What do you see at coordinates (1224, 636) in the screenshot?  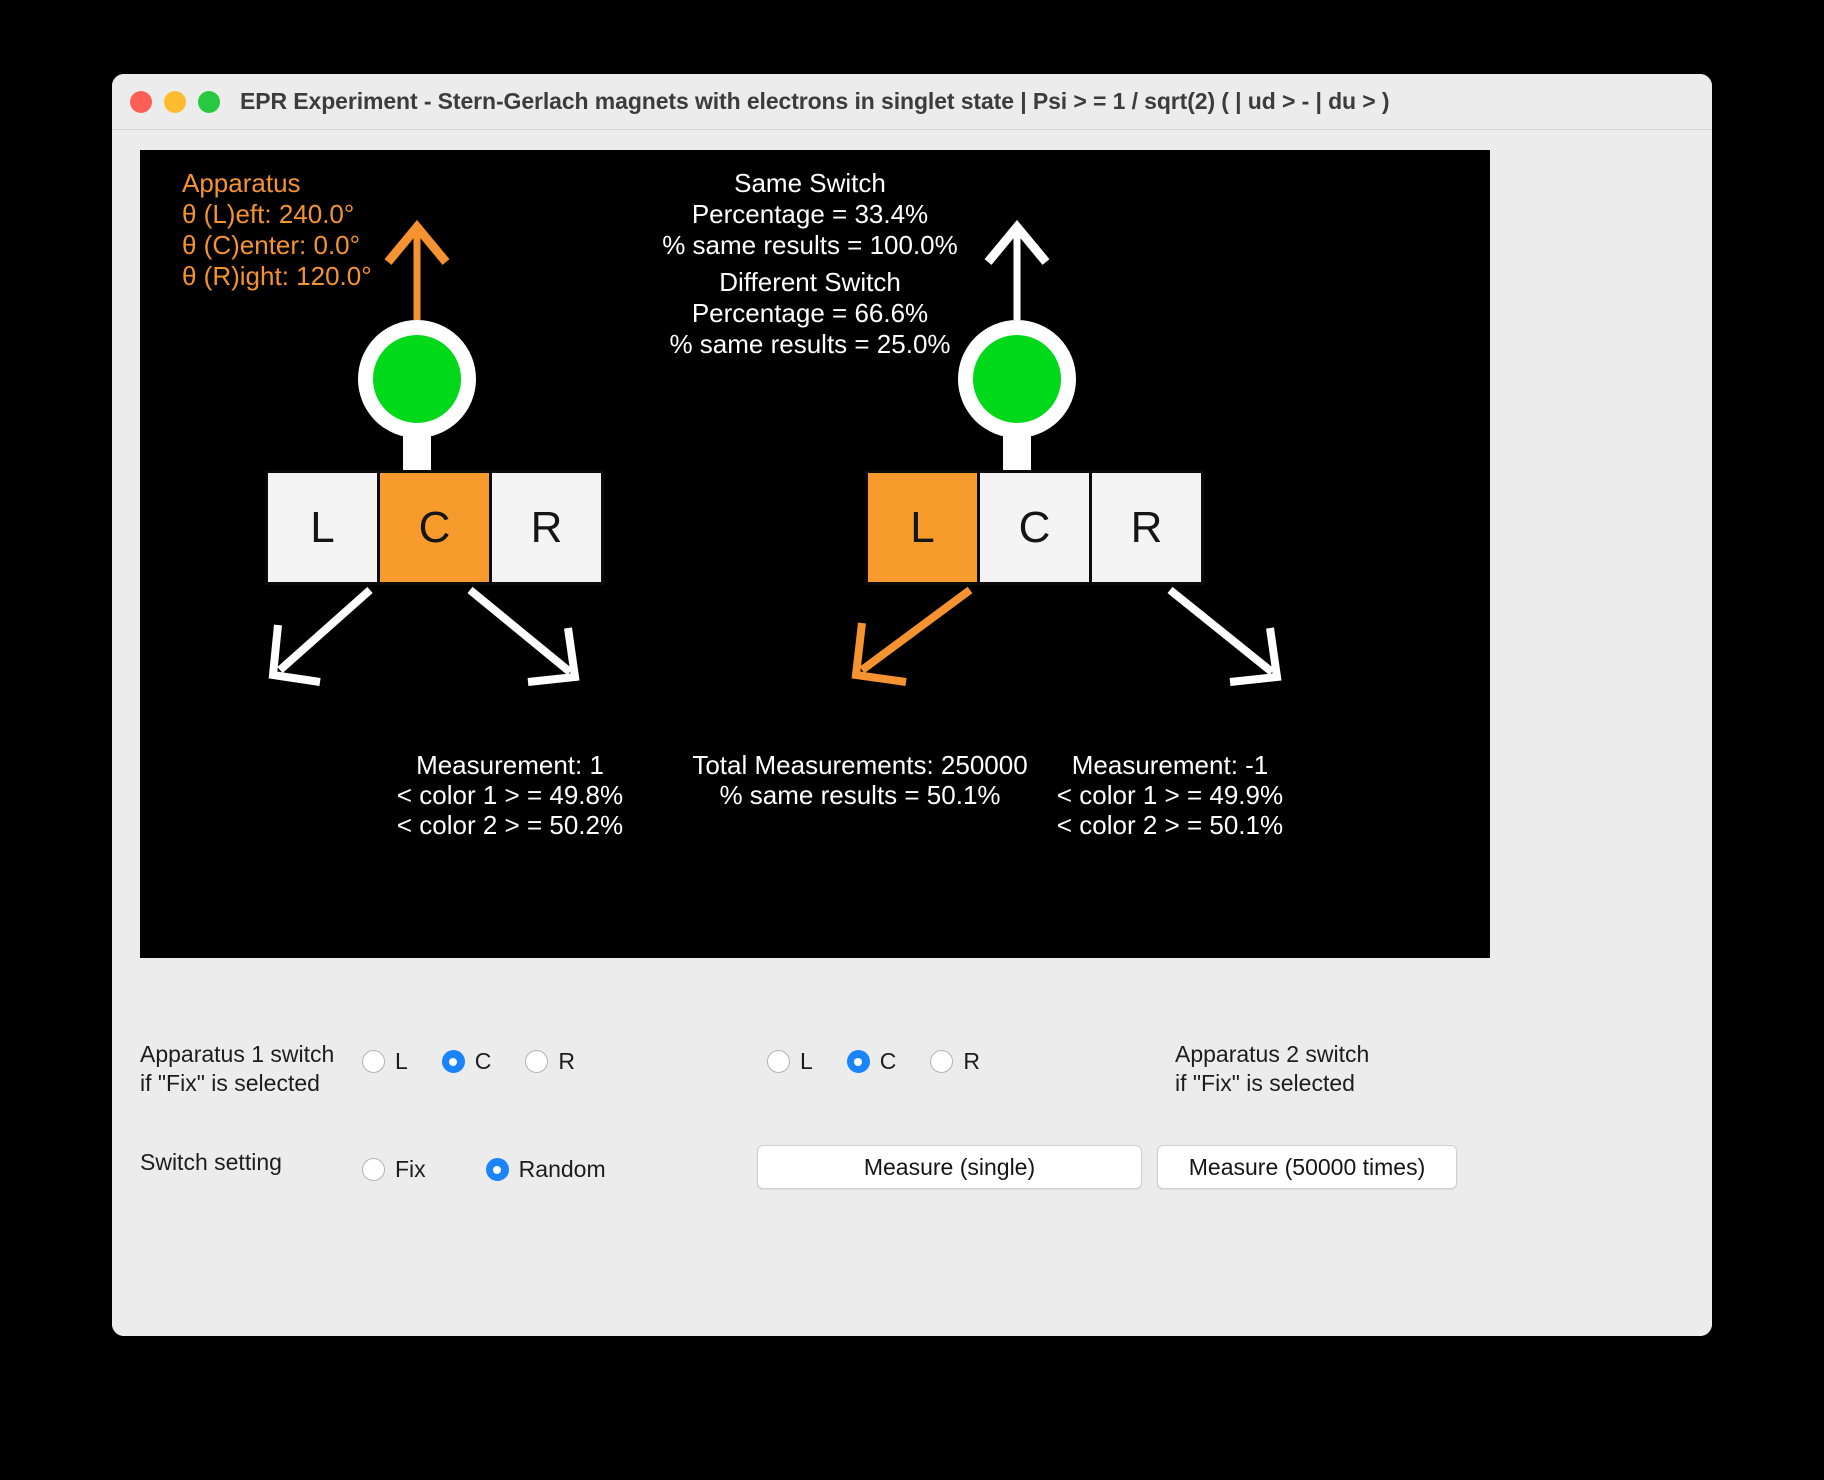 I see `apparatus-2-down-right-arrow` at bounding box center [1224, 636].